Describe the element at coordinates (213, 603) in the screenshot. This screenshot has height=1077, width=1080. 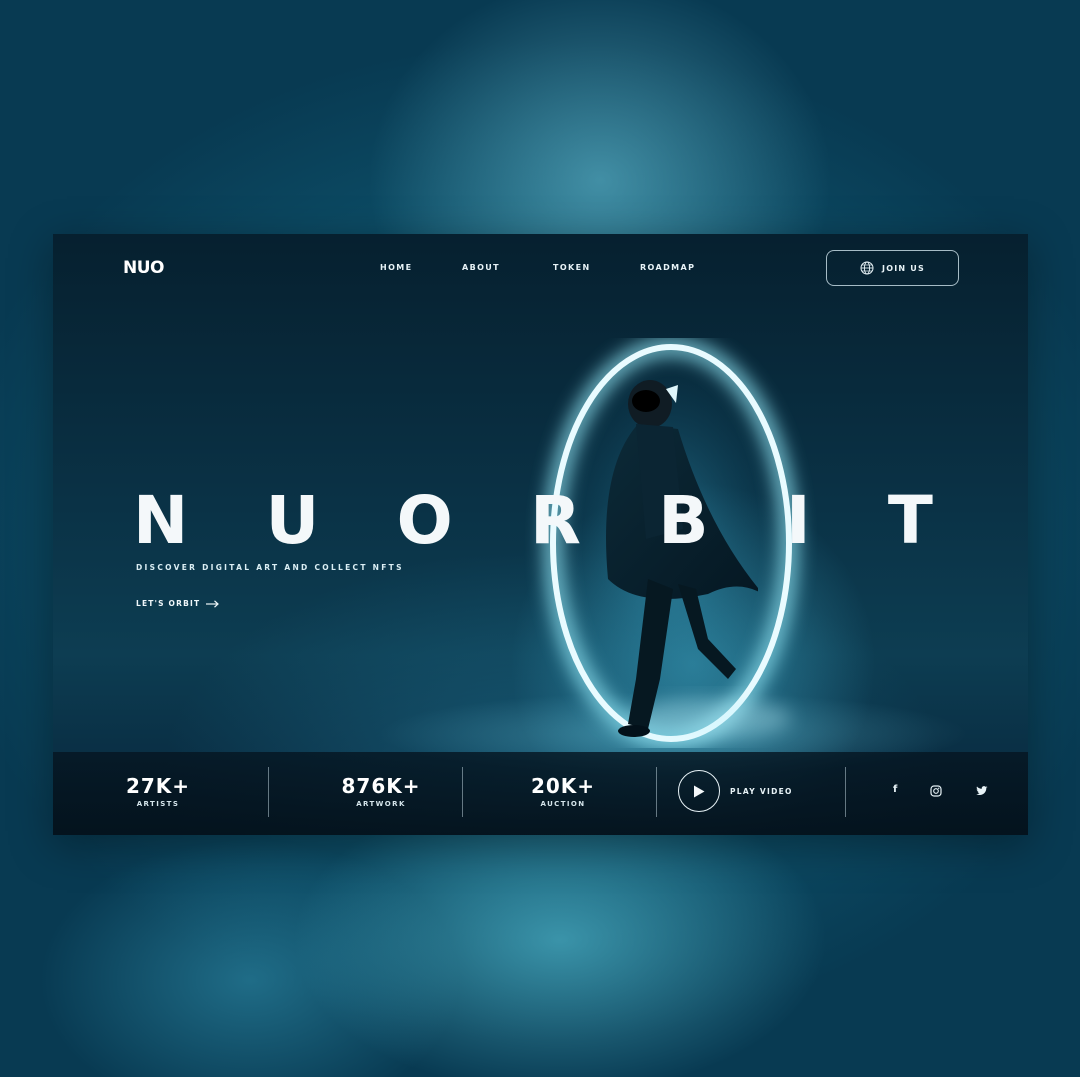
I see `arrow-right-icon` at that location.